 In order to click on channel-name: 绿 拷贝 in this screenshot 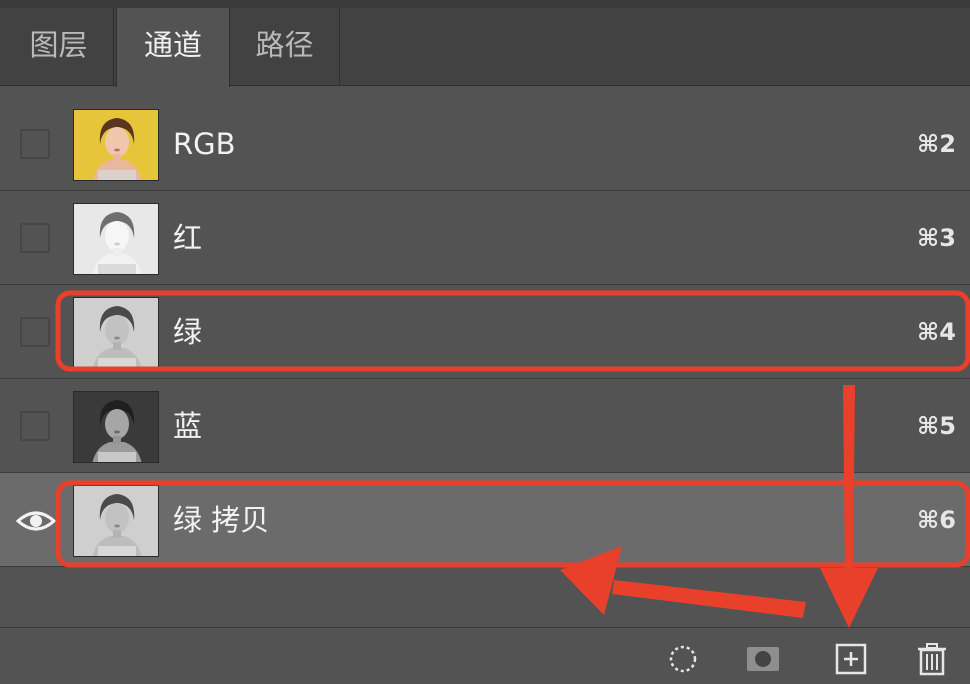, I will do `click(221, 520)`.